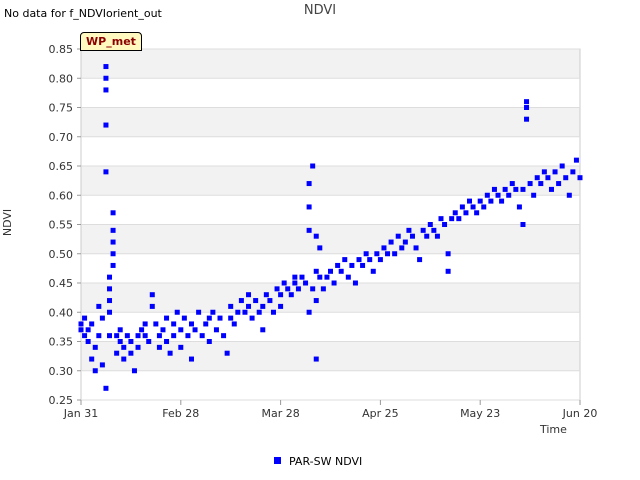  What do you see at coordinates (330, 410) in the screenshot?
I see `x-axis: Jan 31 Feb 28 Mar 28 Apr 25 May 23 Jun 20` at bounding box center [330, 410].